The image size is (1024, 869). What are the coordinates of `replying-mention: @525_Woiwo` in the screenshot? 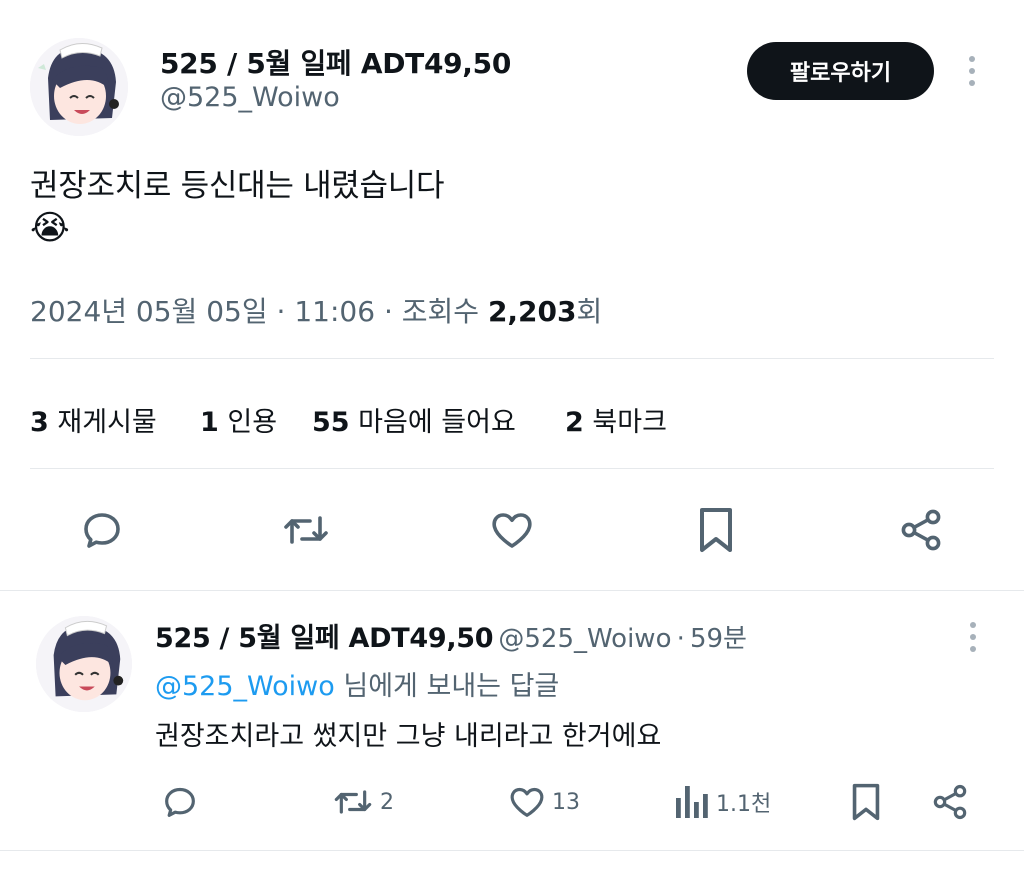 It's located at (245, 686).